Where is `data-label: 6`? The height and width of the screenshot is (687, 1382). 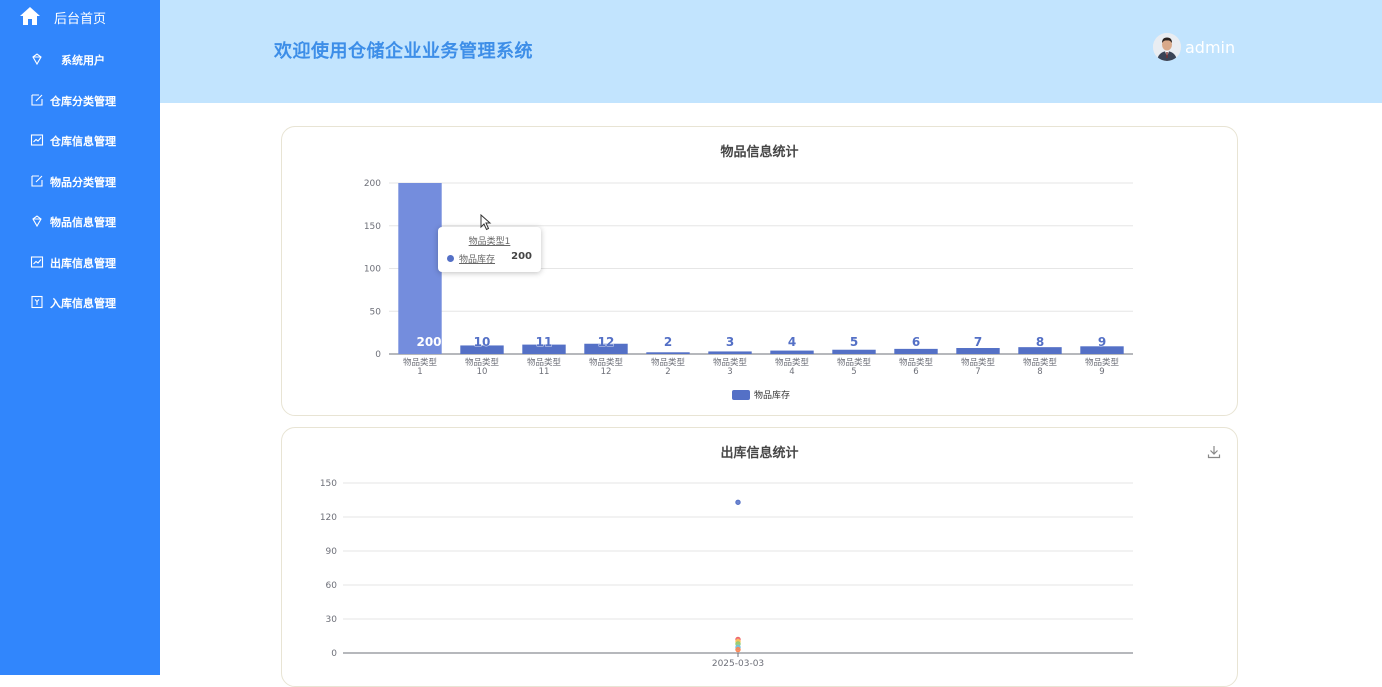 data-label: 6 is located at coordinates (916, 342).